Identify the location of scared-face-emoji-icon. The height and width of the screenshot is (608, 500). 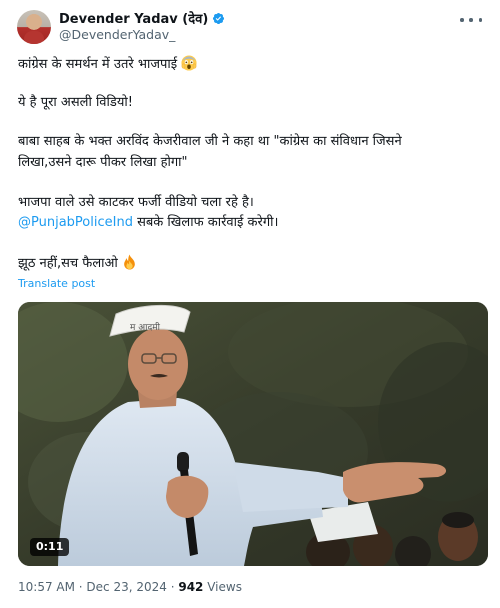
(189, 63).